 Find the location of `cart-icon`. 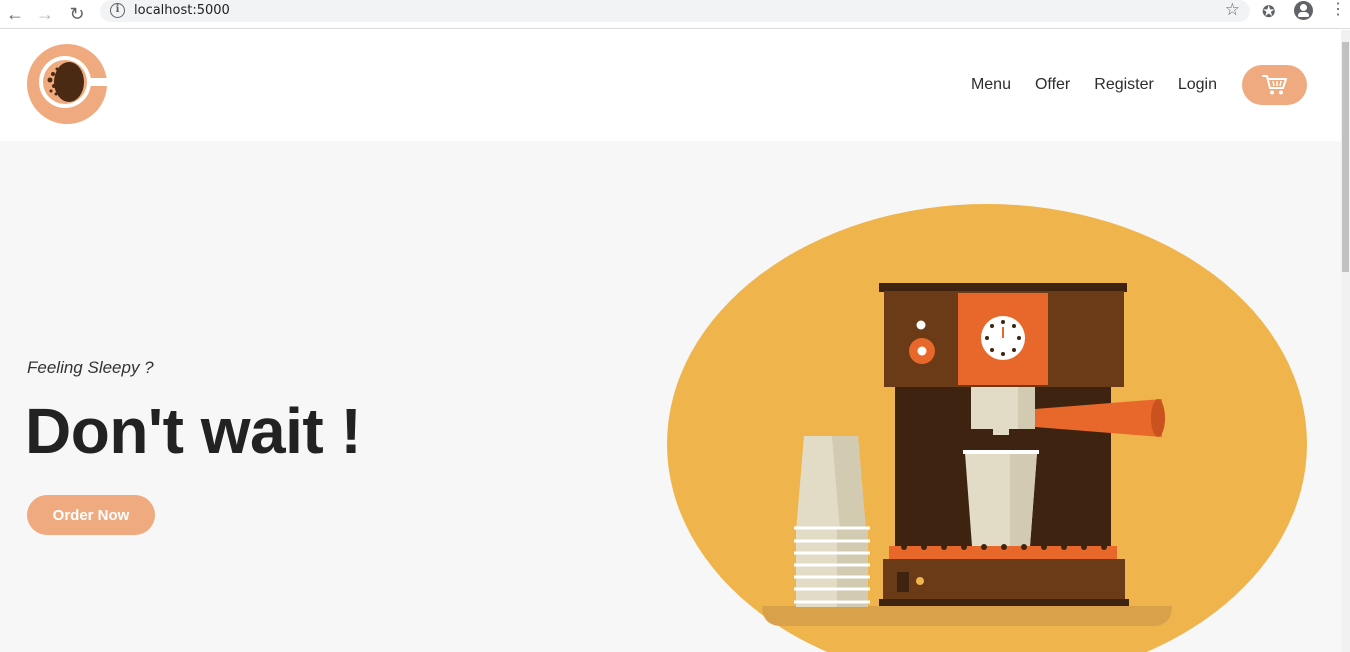

cart-icon is located at coordinates (1274, 85).